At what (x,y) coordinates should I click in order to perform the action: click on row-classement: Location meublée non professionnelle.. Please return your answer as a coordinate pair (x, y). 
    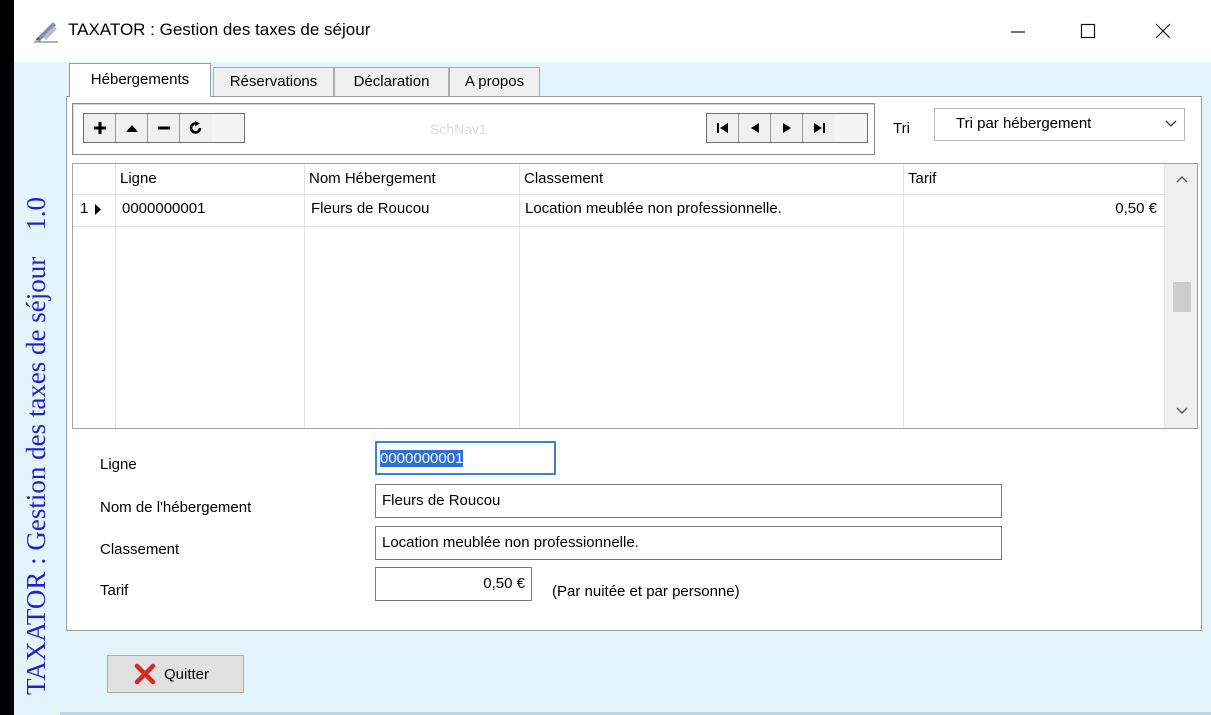
    Looking at the image, I should click on (653, 208).